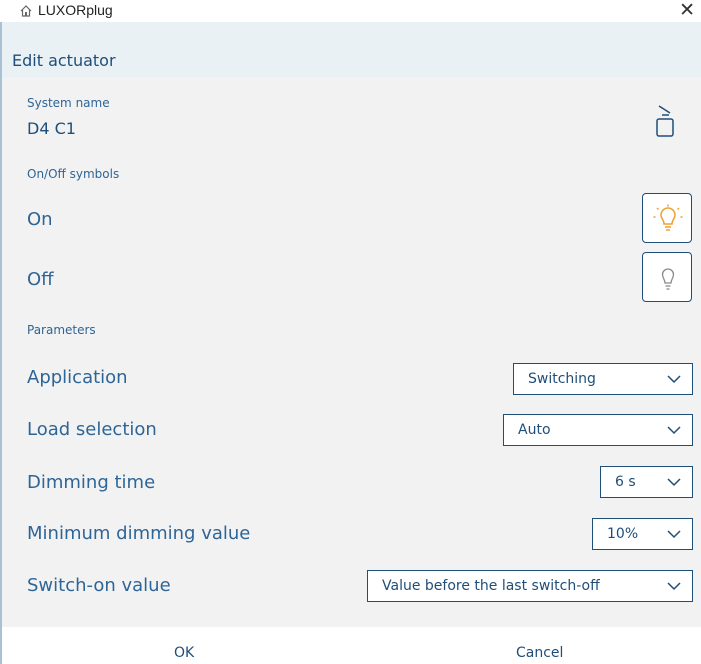  I want to click on switch-on-select: Value before the last switch-off, so click(530, 586).